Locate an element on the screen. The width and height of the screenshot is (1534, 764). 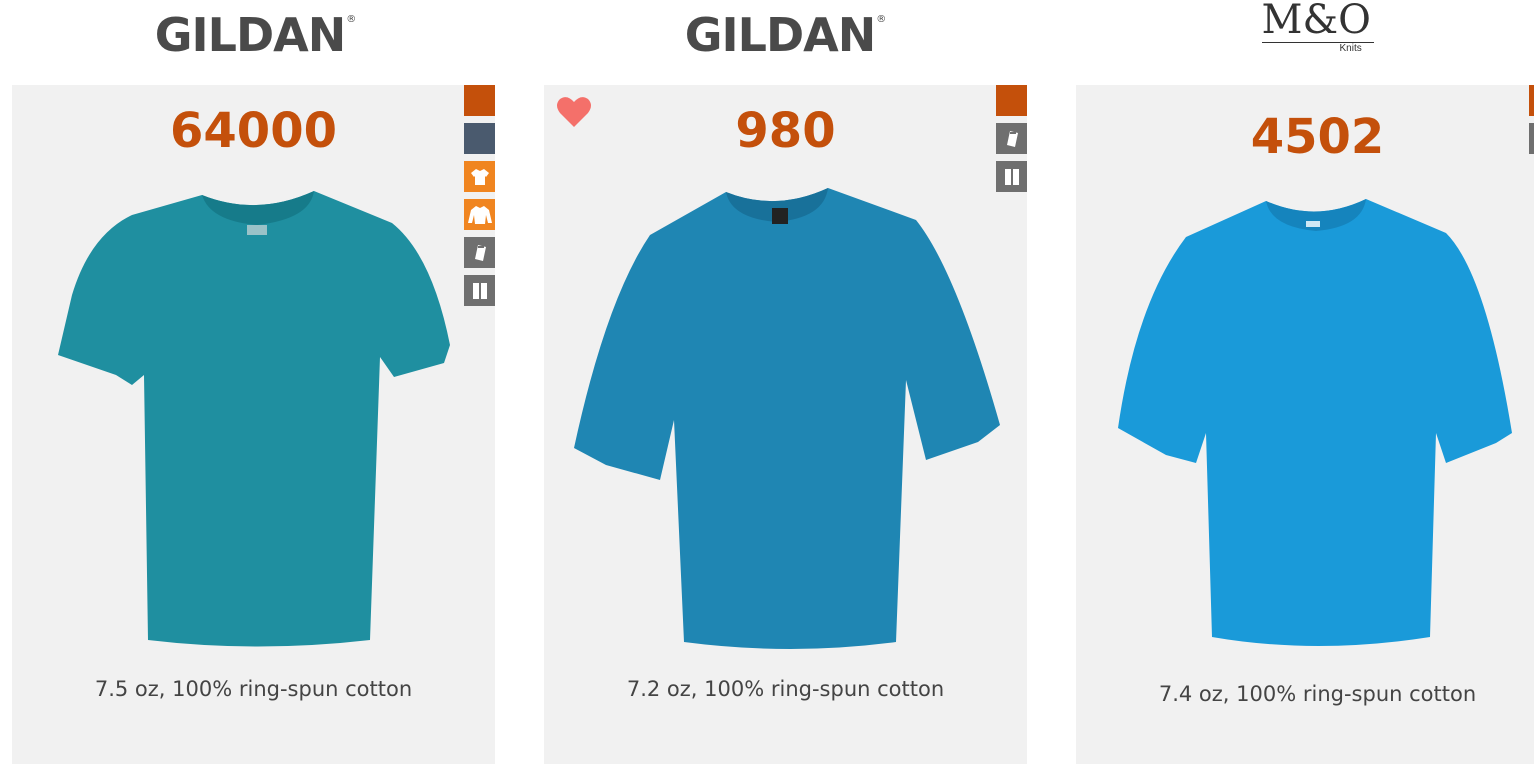
brand-name: M&O Knits is located at coordinates (1317, 27).